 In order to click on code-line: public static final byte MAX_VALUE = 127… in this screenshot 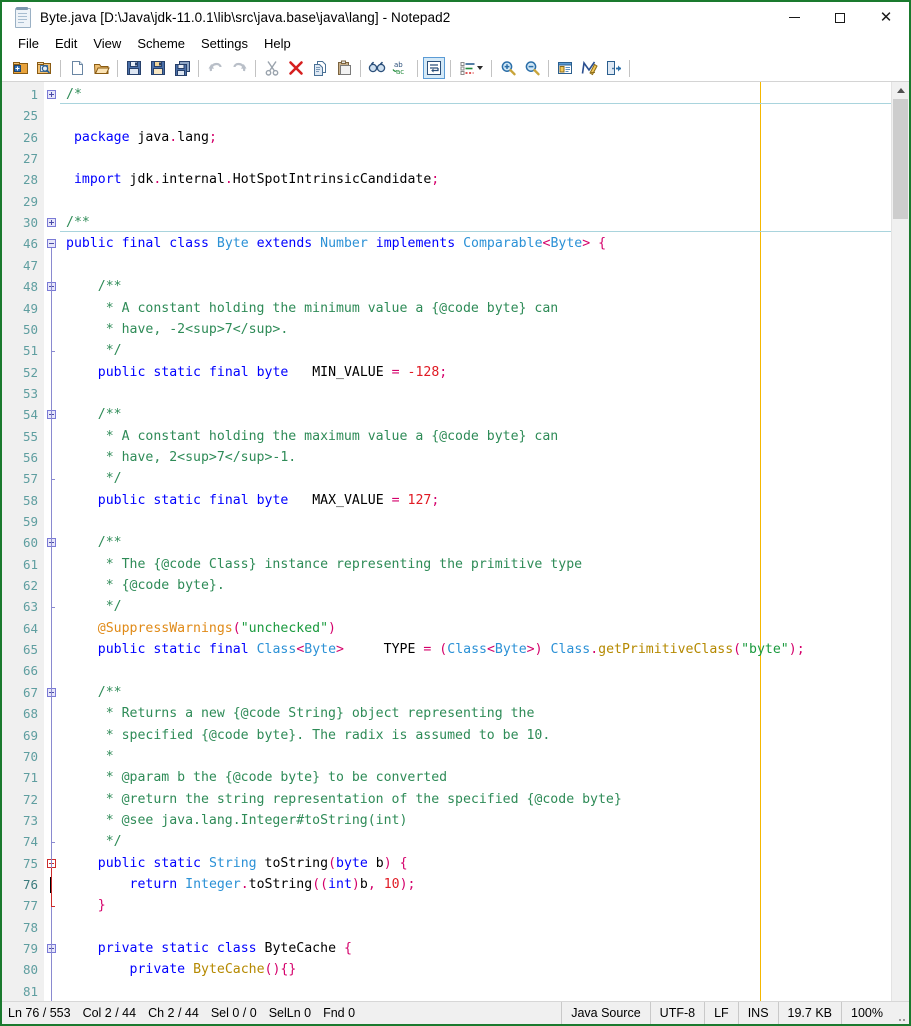, I will do `click(478, 500)`.